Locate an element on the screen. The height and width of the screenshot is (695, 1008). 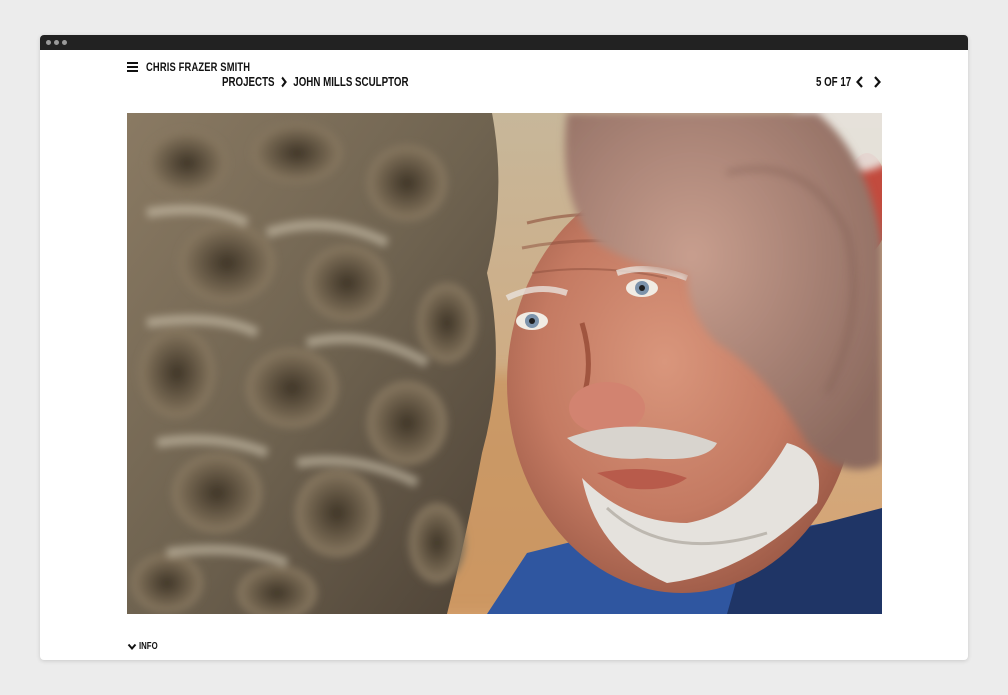
site-header: Chris Frazer Smith is located at coordinates (203, 67).